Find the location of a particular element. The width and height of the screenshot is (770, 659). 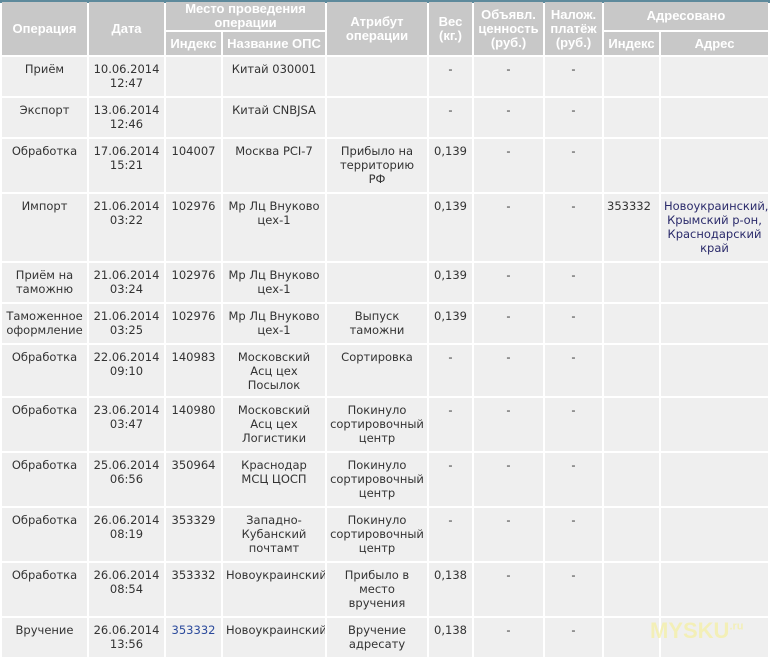

watermark-logo: MYSKU.ru is located at coordinates (697, 630).